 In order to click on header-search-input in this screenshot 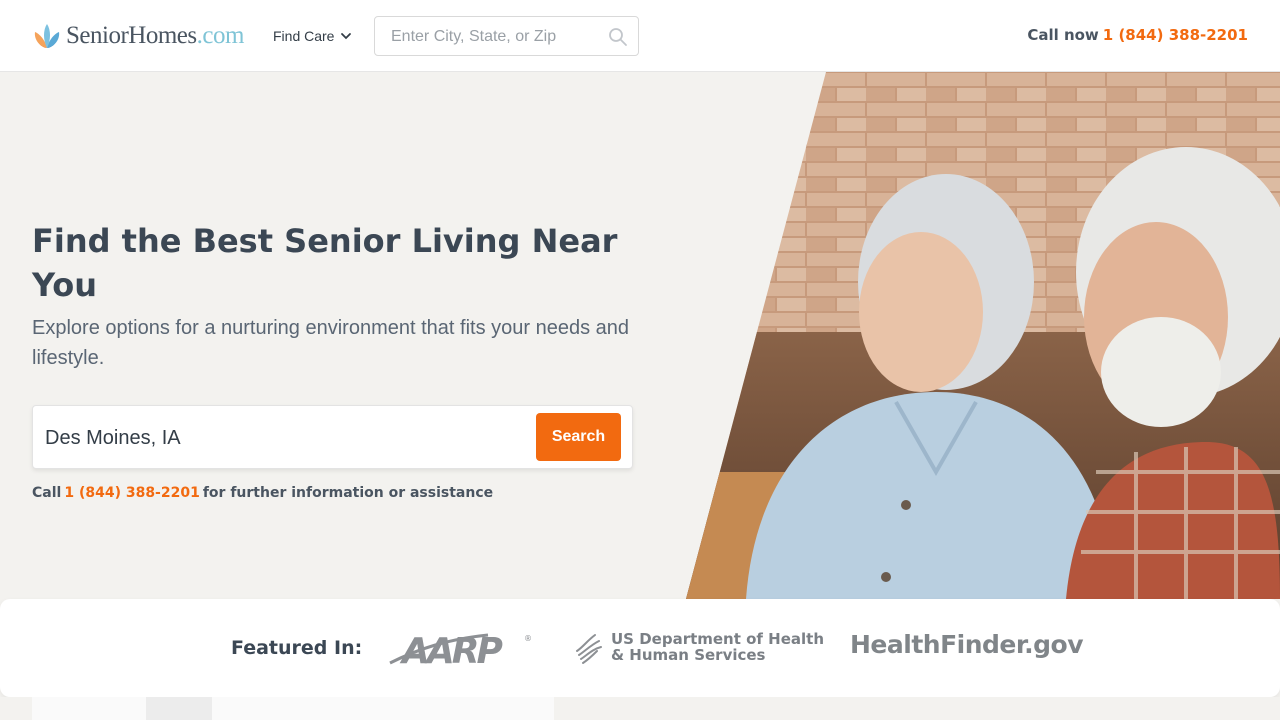, I will do `click(496, 37)`.